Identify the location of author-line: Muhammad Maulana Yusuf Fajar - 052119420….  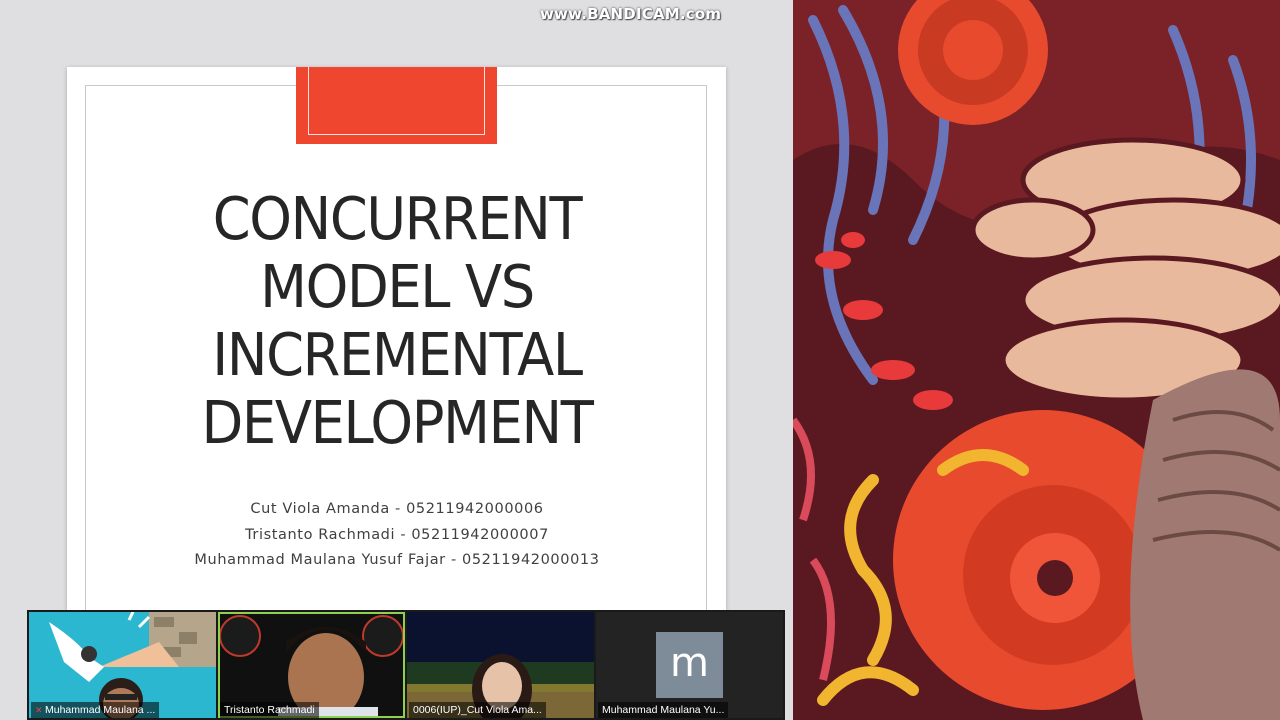
(397, 560).